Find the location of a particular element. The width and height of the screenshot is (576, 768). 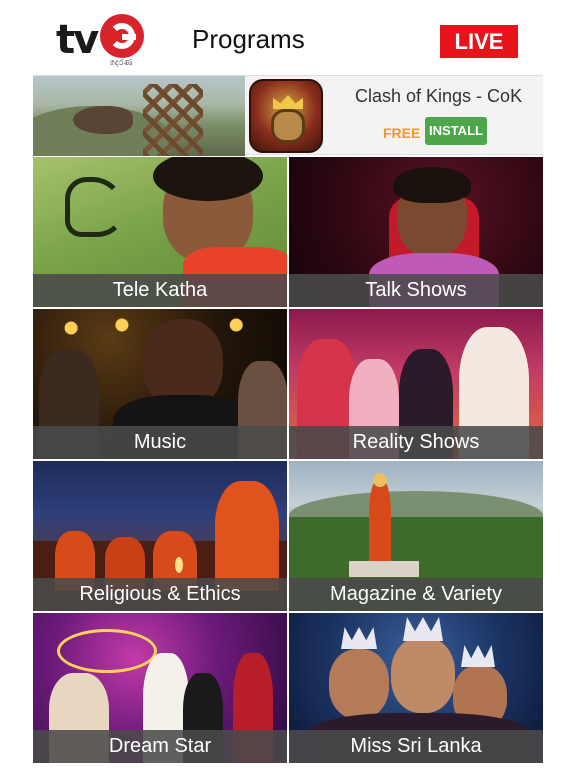

ad-app-name: Clash of Kings - CoK is located at coordinates (439, 96).